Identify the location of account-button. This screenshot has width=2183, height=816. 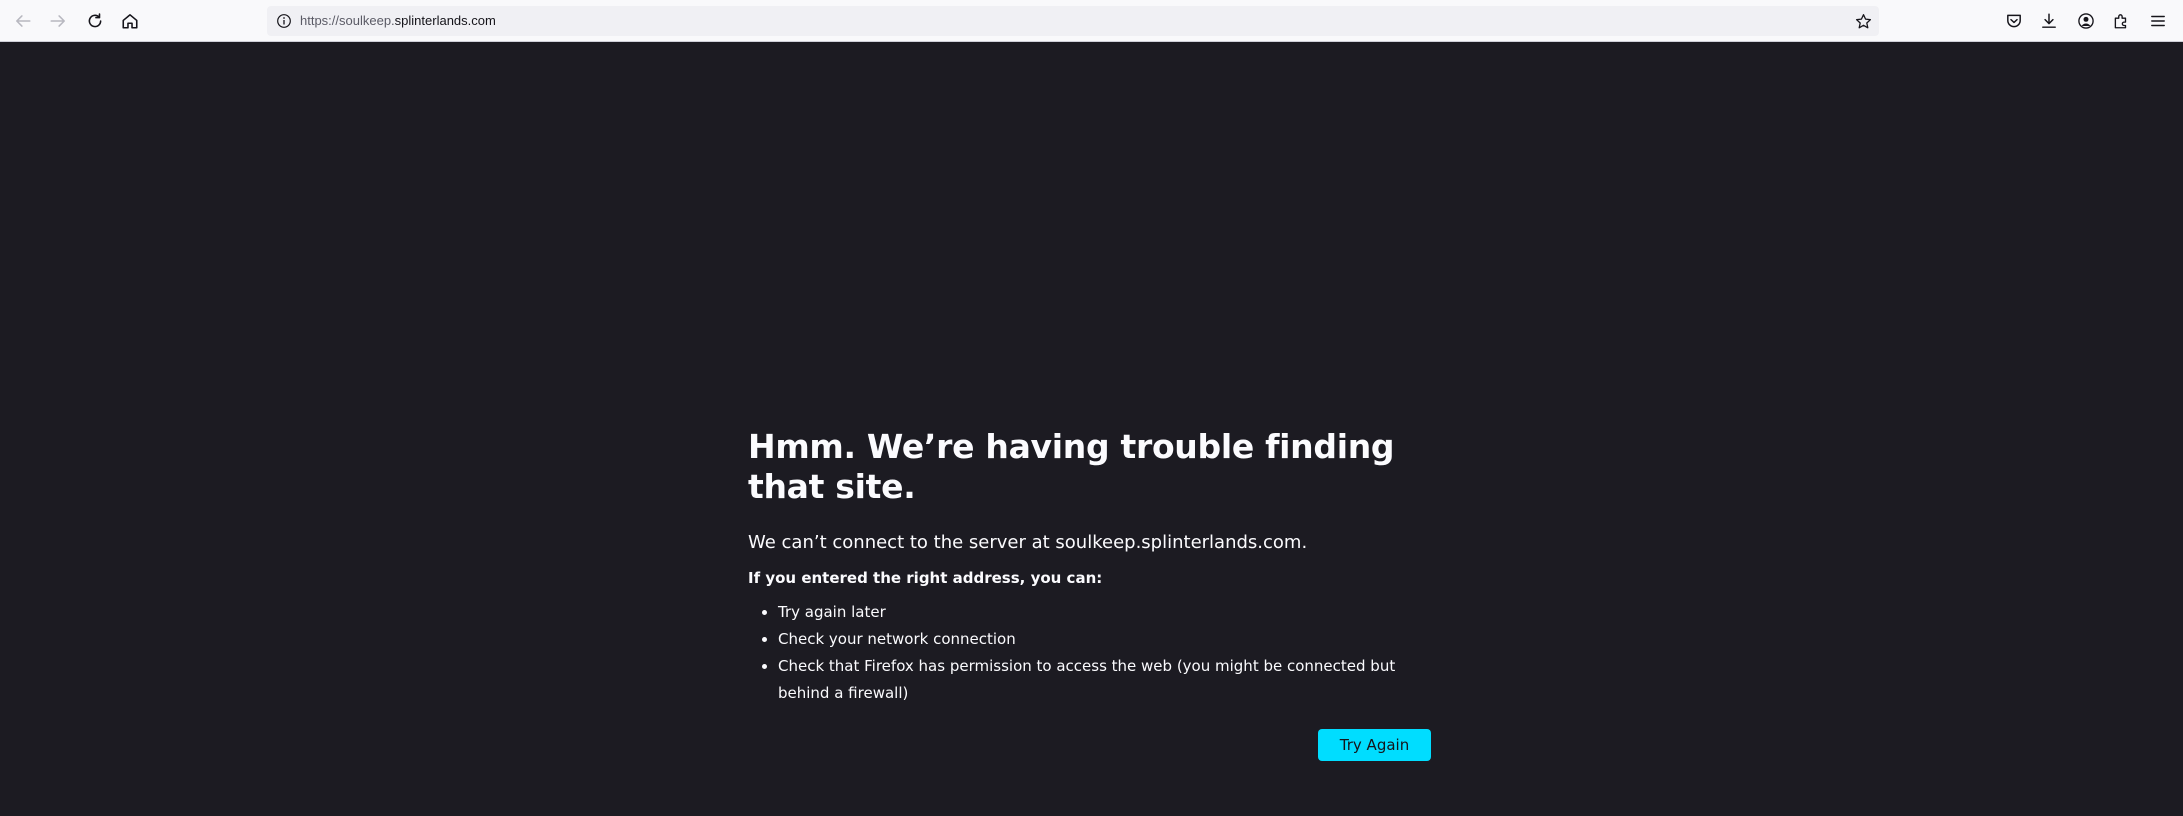
(2086, 21).